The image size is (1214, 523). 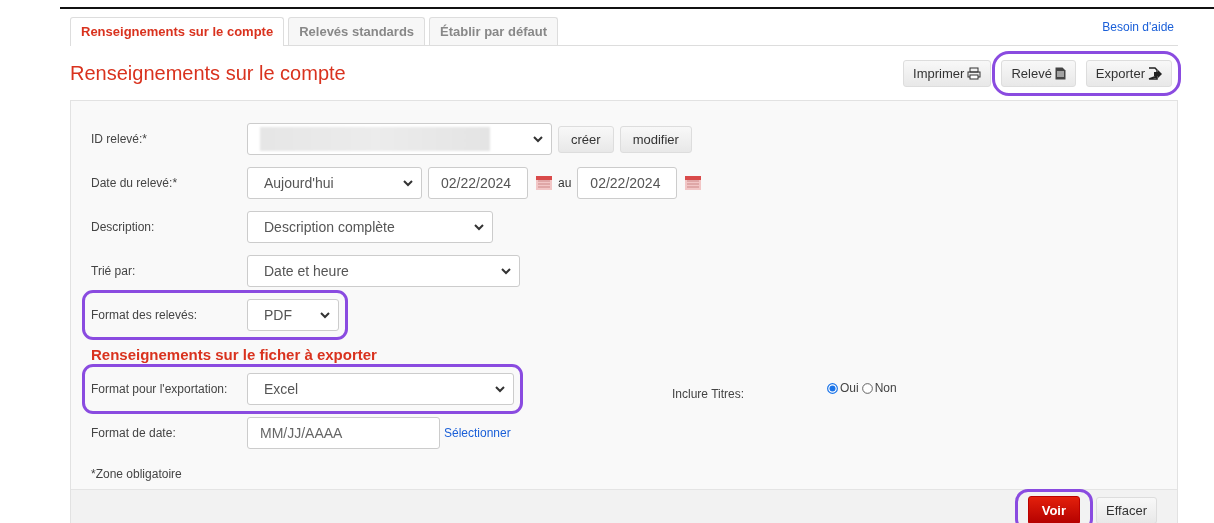 I want to click on select-field: Description complète, so click(x=370, y=227).